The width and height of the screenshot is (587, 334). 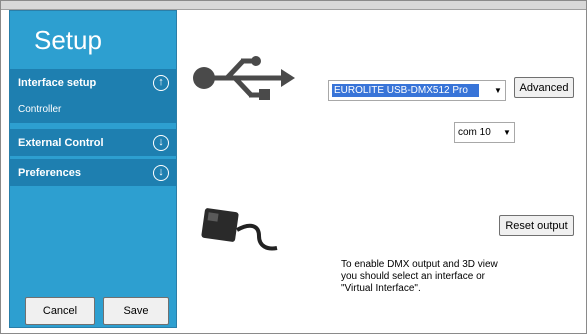 What do you see at coordinates (293, 5) in the screenshot?
I see `window-top-bar` at bounding box center [293, 5].